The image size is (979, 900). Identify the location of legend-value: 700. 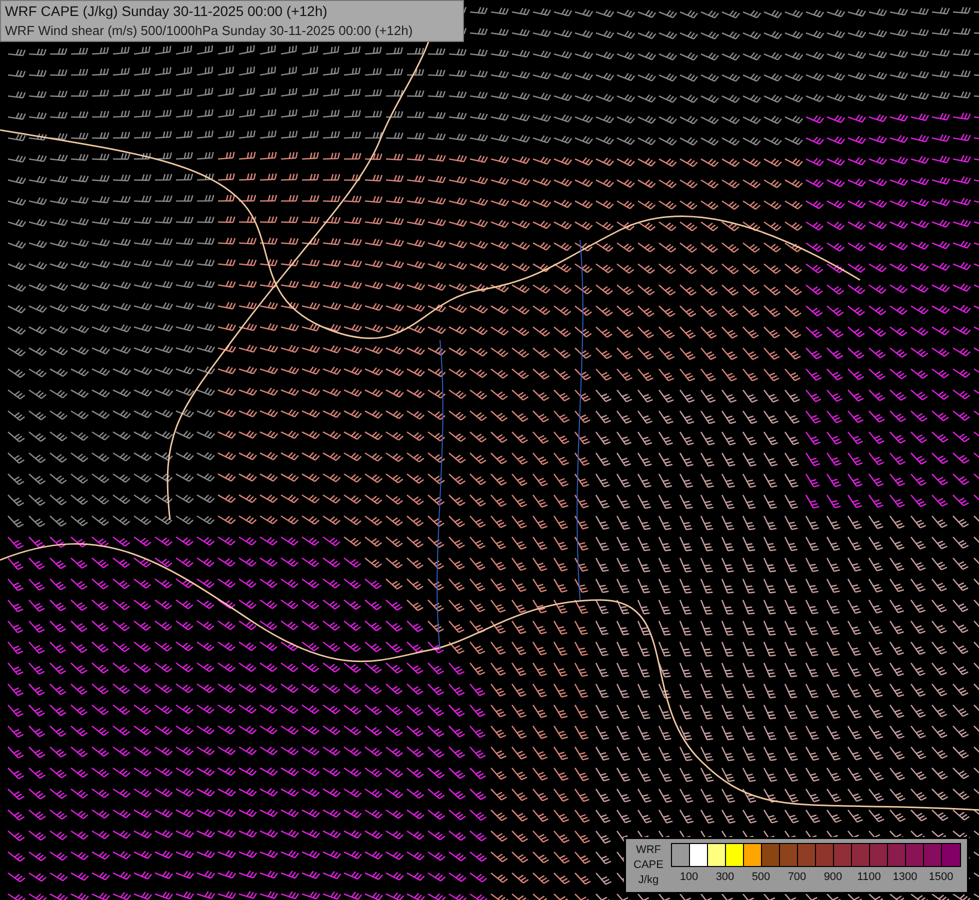
(797, 876).